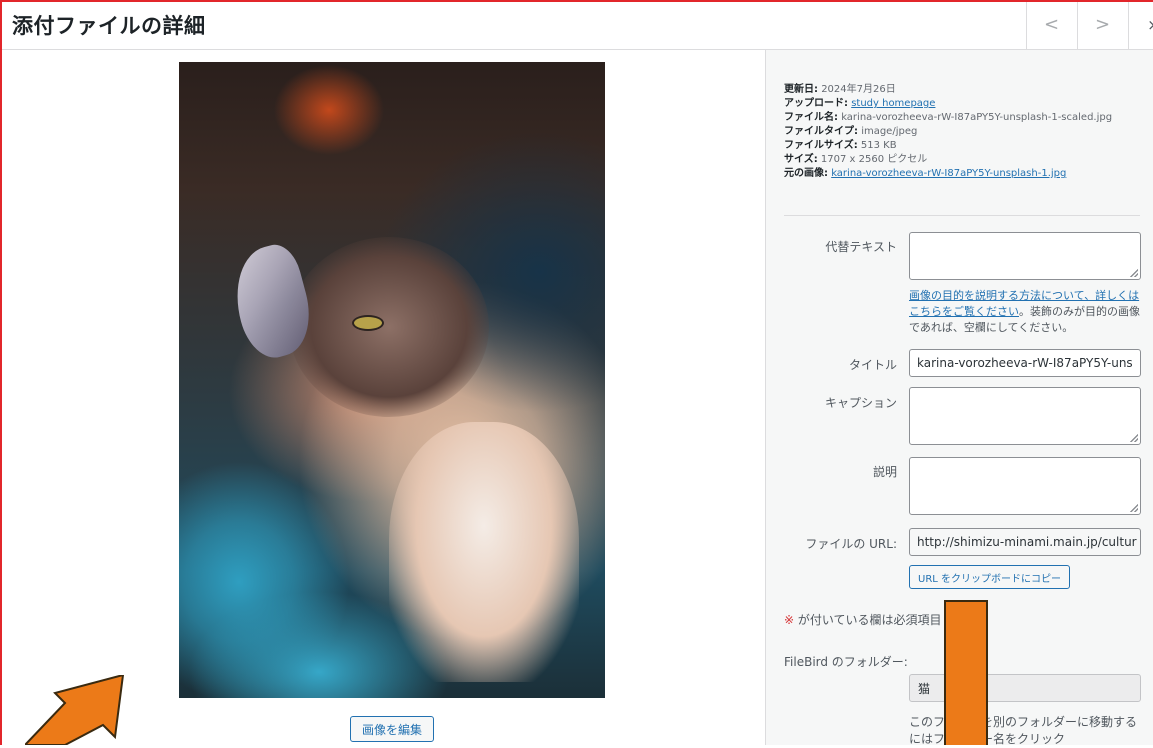 The image size is (1153, 748). Describe the element at coordinates (840, 89) in the screenshot. I see `detail-updated: 更新日: 2024年7月26日` at that location.